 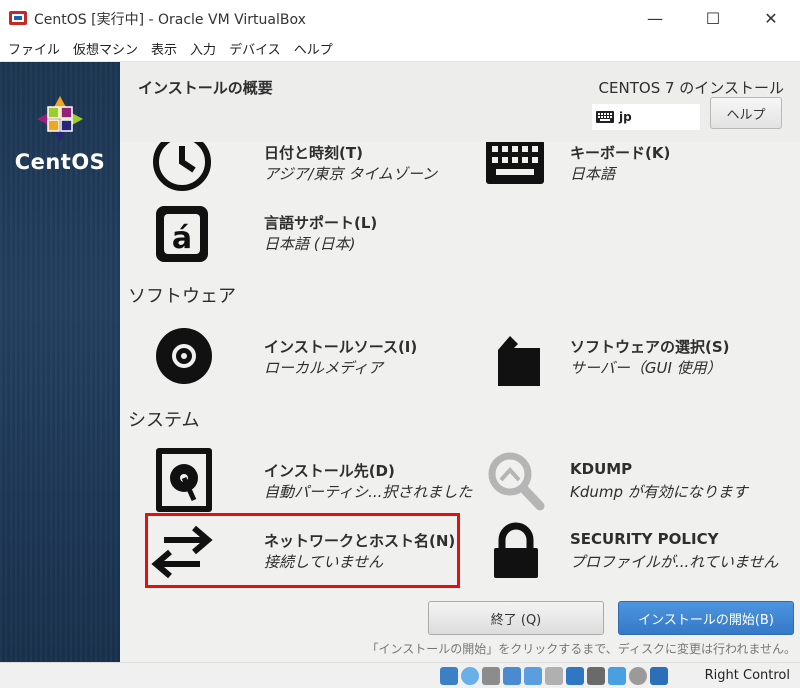 What do you see at coordinates (746, 113) in the screenshot?
I see `help-button: ヘルプ` at bounding box center [746, 113].